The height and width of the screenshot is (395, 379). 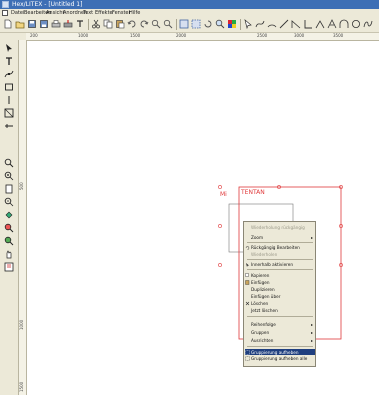 I want to click on ungroup-icon, so click(x=196, y=24).